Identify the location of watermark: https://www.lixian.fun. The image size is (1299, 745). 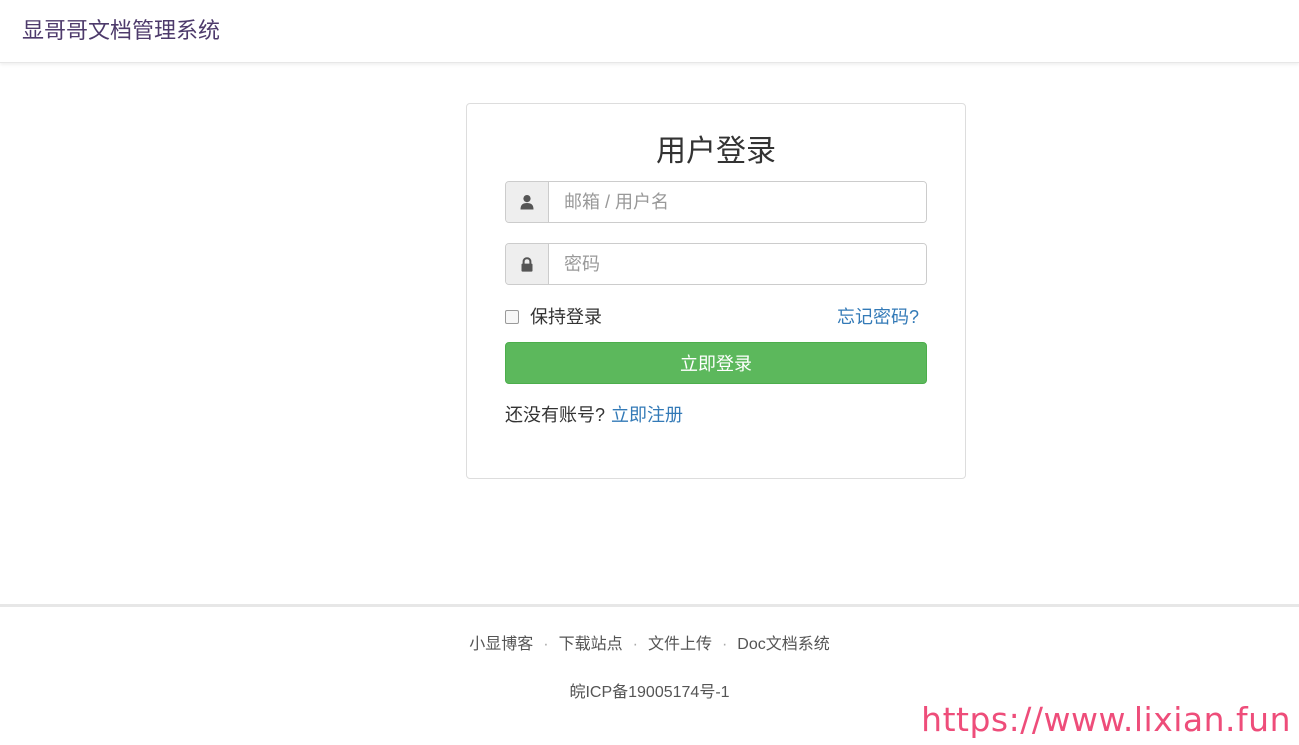
(1106, 719).